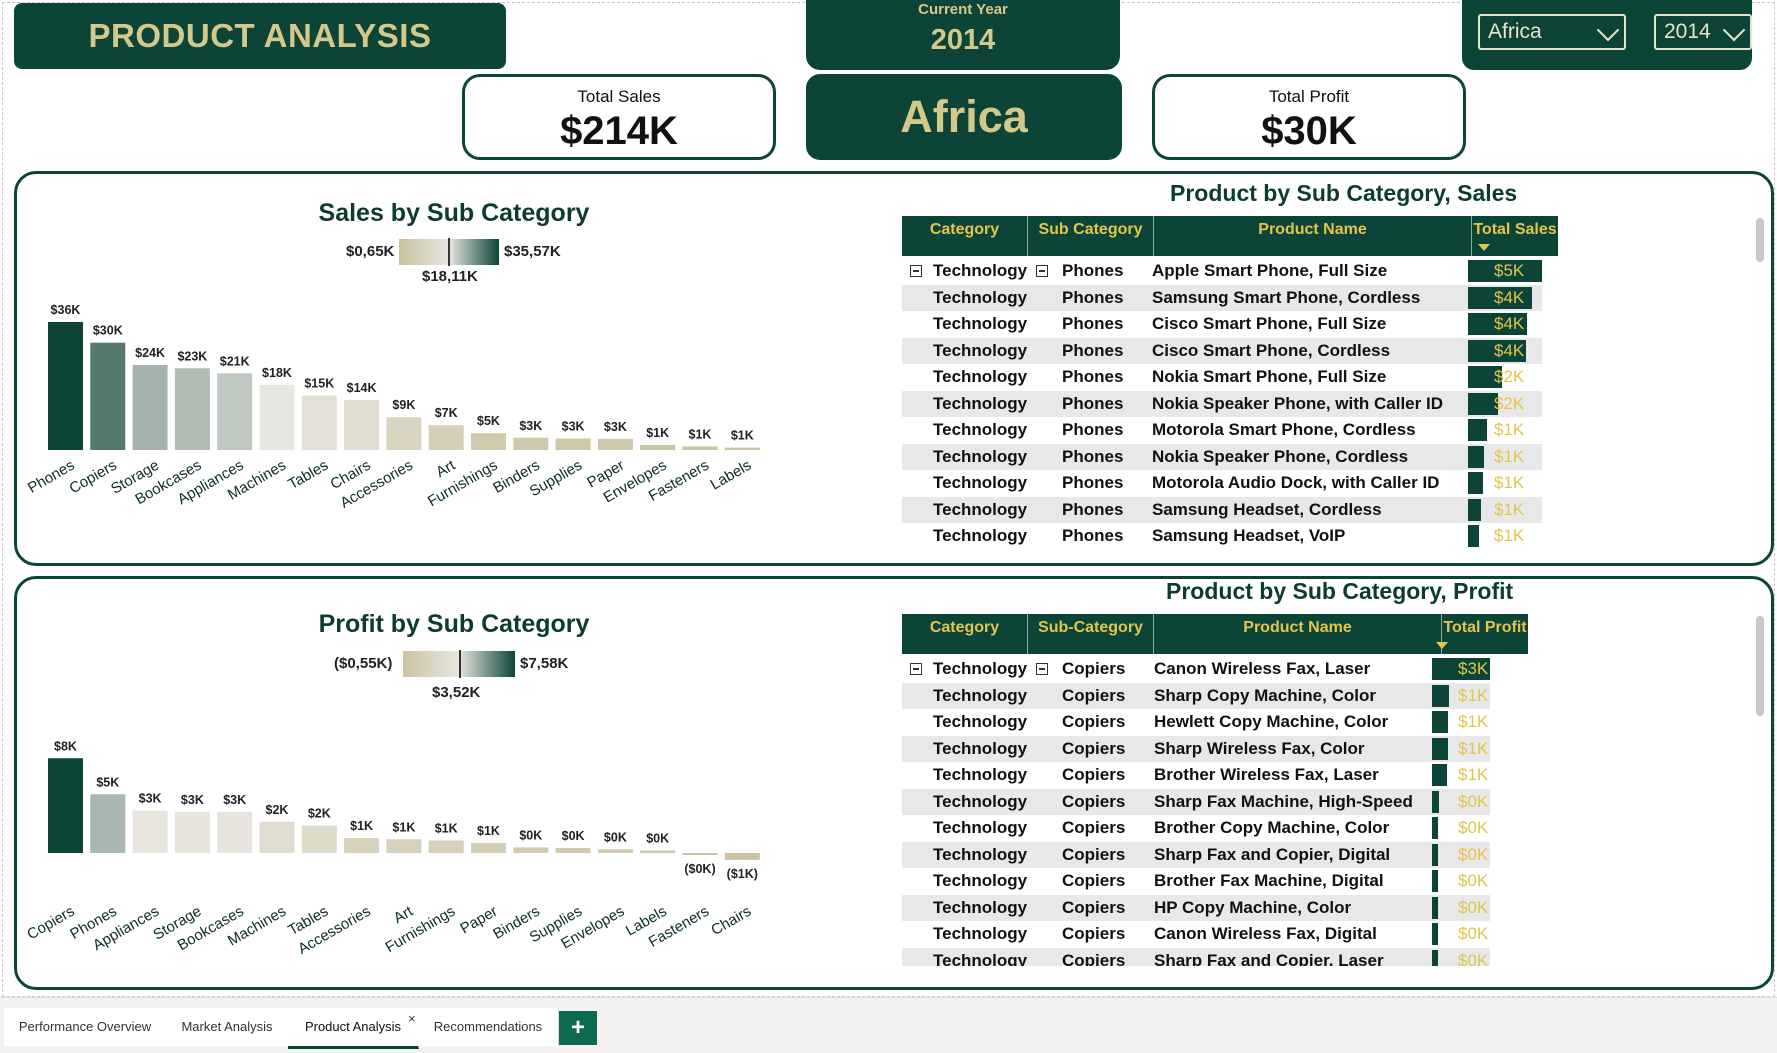 This screenshot has width=1777, height=1053. I want to click on cell-product-name: Canon Wireless Fax, Digital, so click(1265, 933).